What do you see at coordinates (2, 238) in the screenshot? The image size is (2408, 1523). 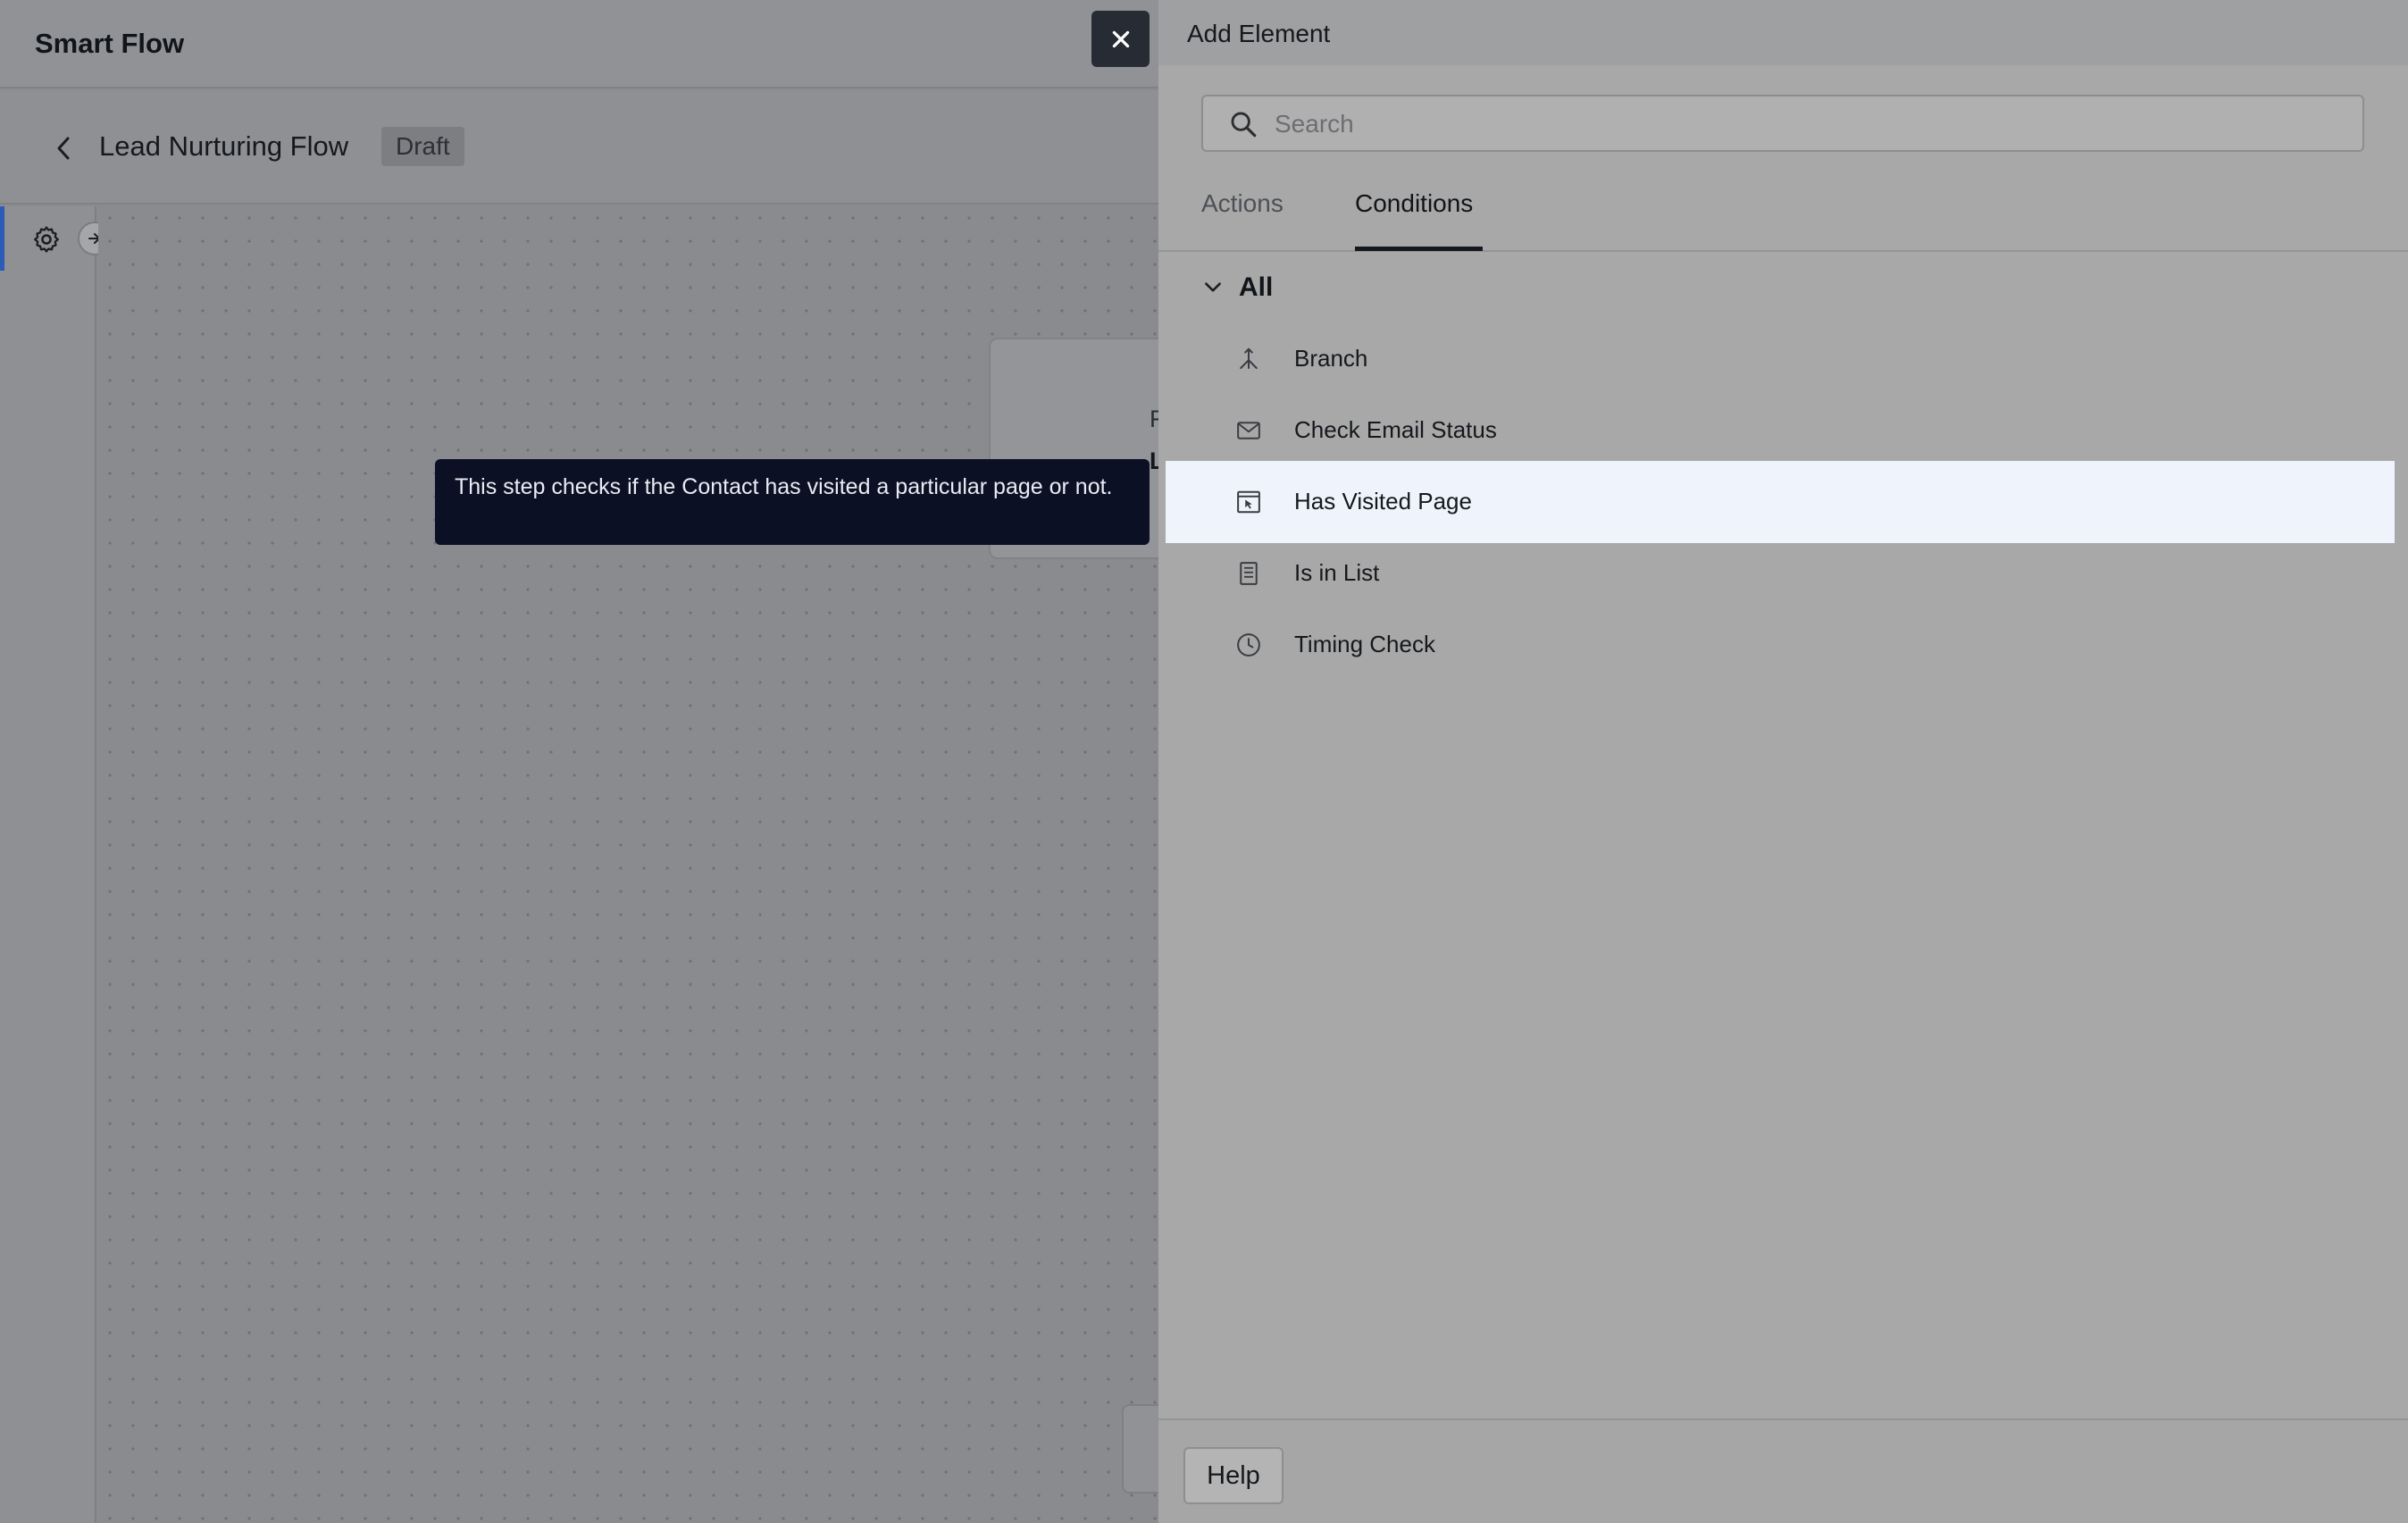 I see `rail-active-indicator` at bounding box center [2, 238].